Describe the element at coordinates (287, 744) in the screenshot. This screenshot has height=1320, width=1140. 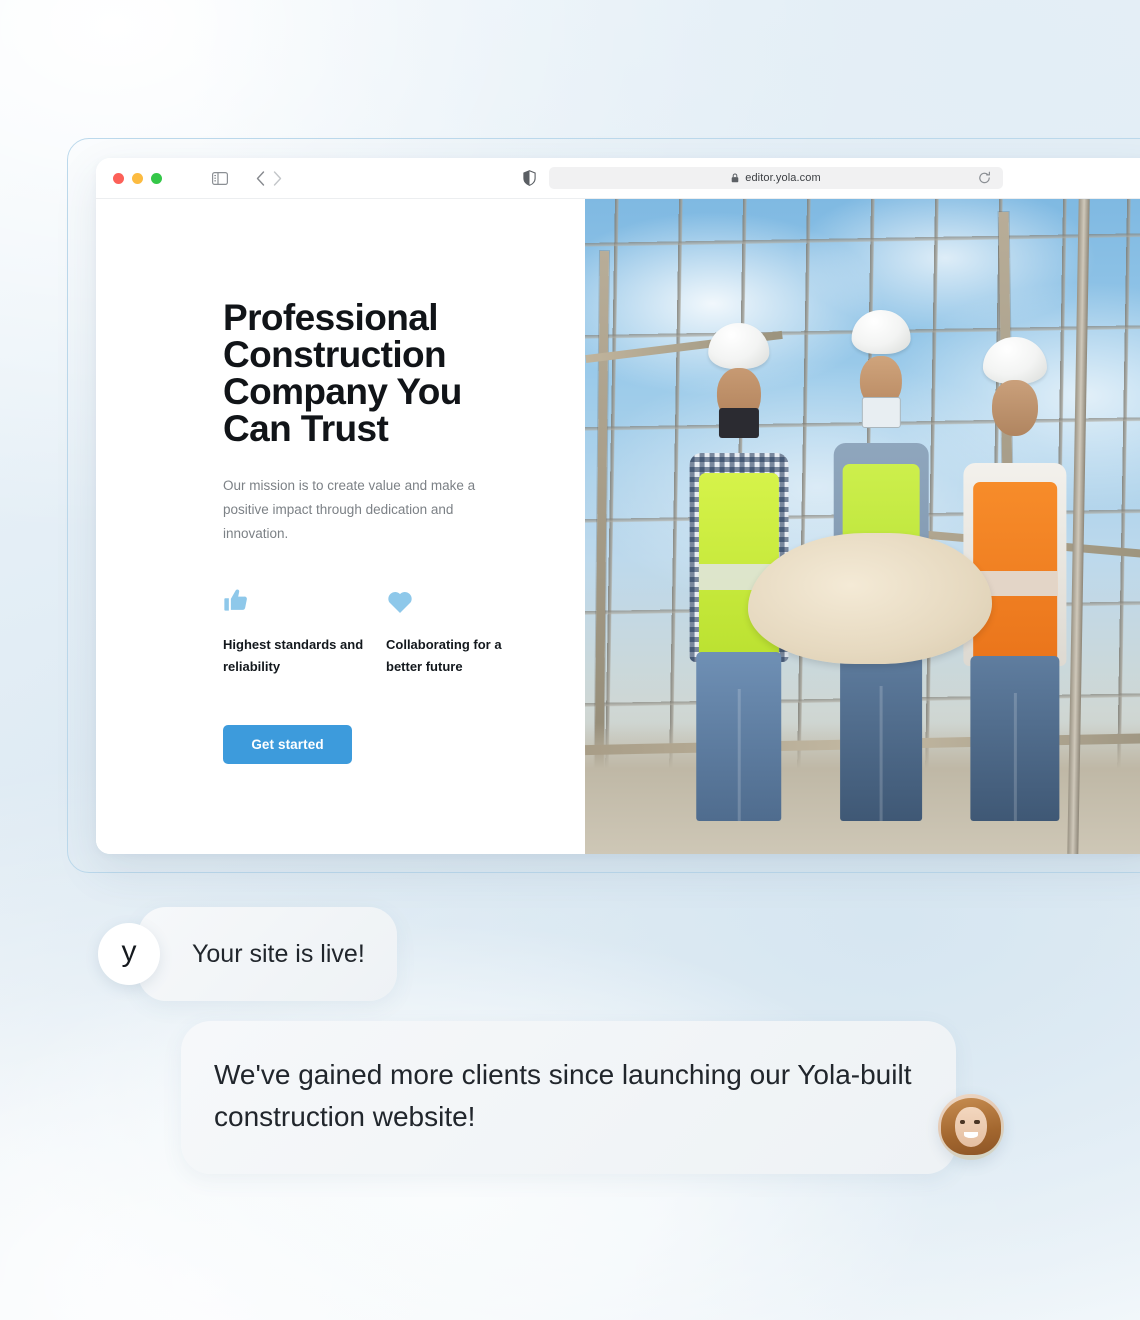
I see `get-started-button: Get started` at that location.